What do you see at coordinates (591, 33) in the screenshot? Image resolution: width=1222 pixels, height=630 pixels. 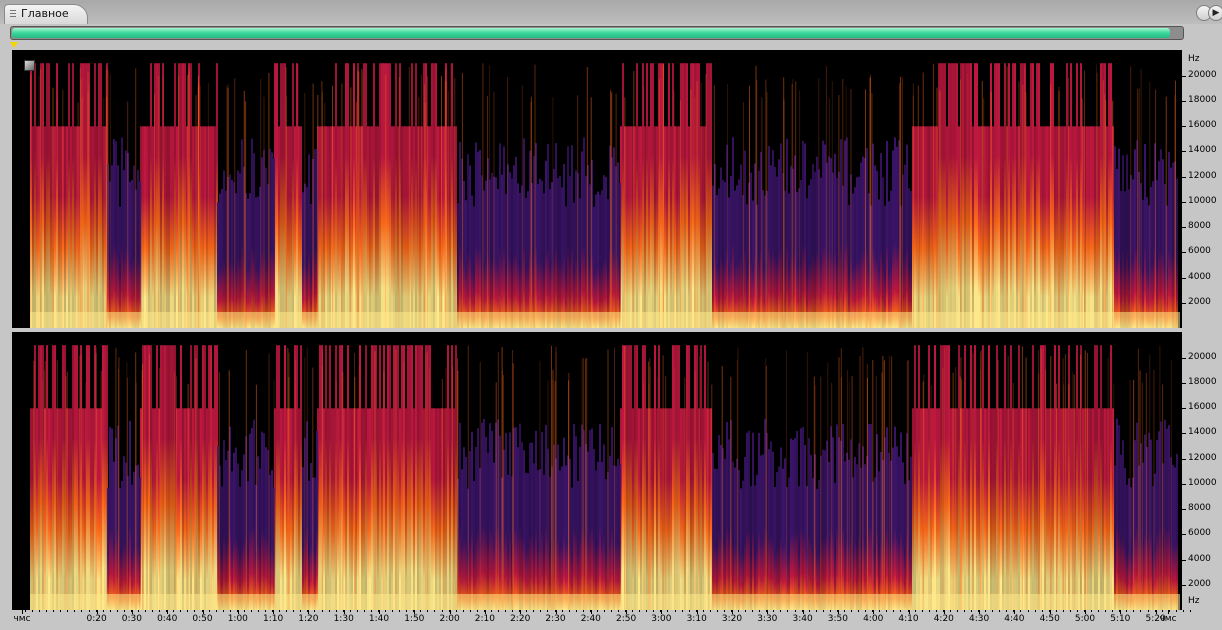 I see `overview-range-fill` at bounding box center [591, 33].